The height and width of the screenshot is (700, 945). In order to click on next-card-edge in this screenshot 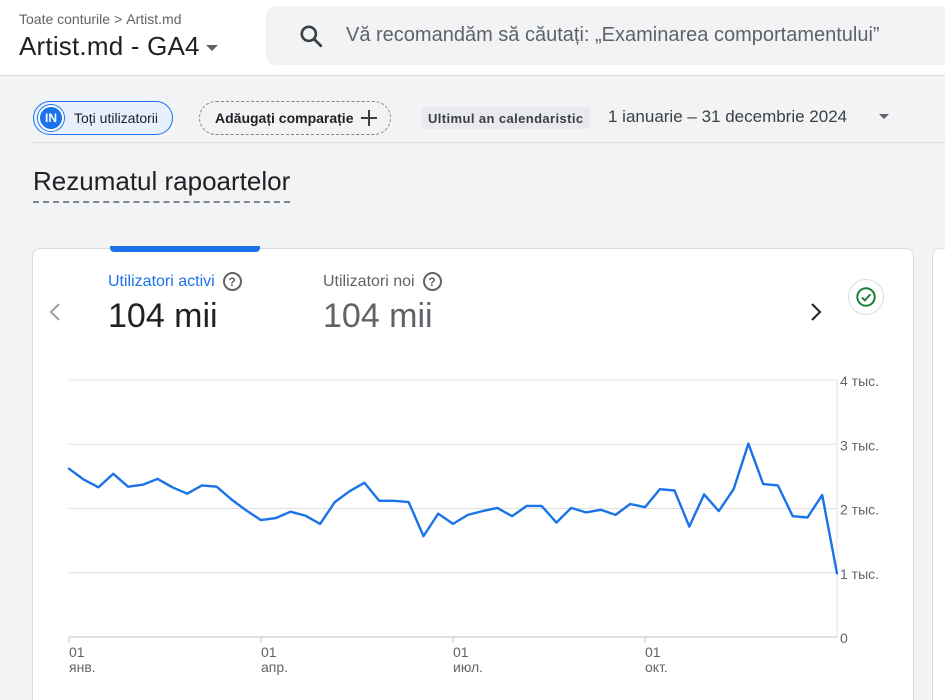, I will do `click(938, 474)`.